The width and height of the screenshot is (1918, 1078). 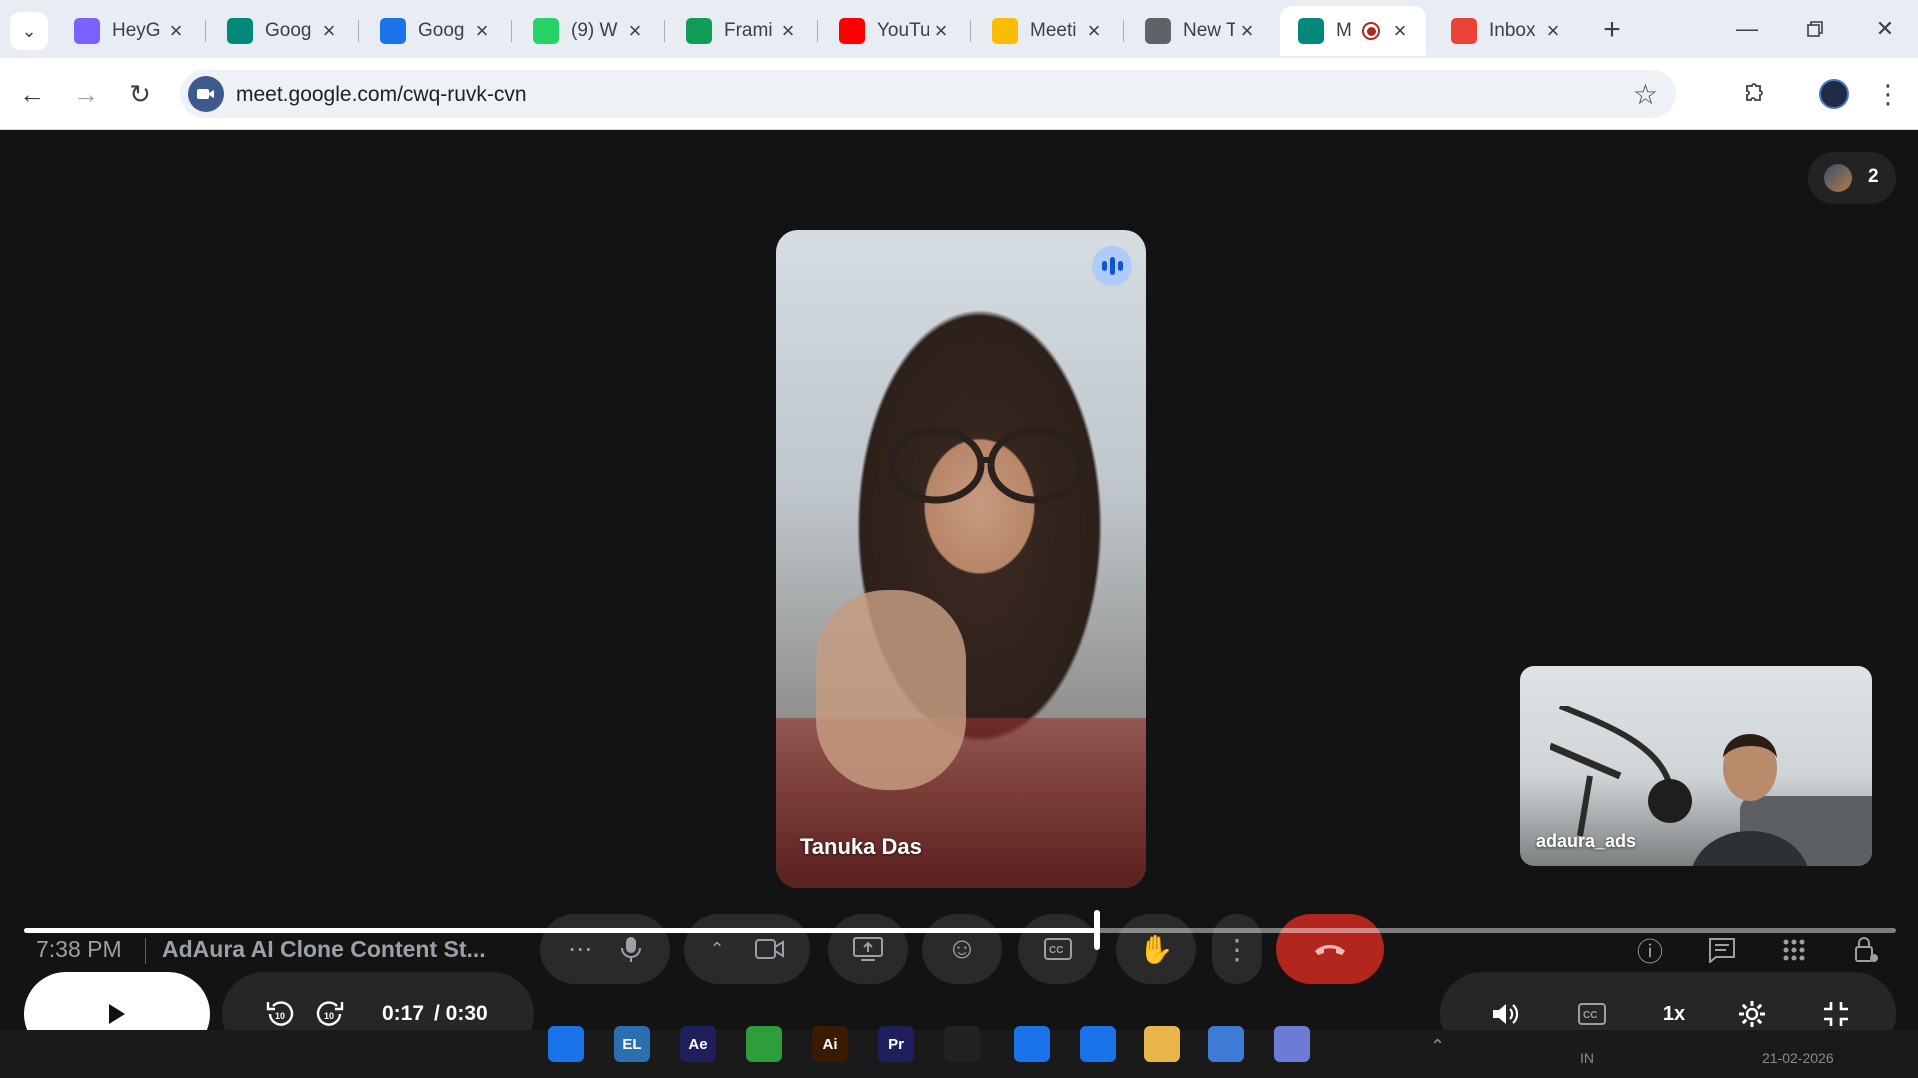 What do you see at coordinates (764, 1044) in the screenshot?
I see `pen-icon` at bounding box center [764, 1044].